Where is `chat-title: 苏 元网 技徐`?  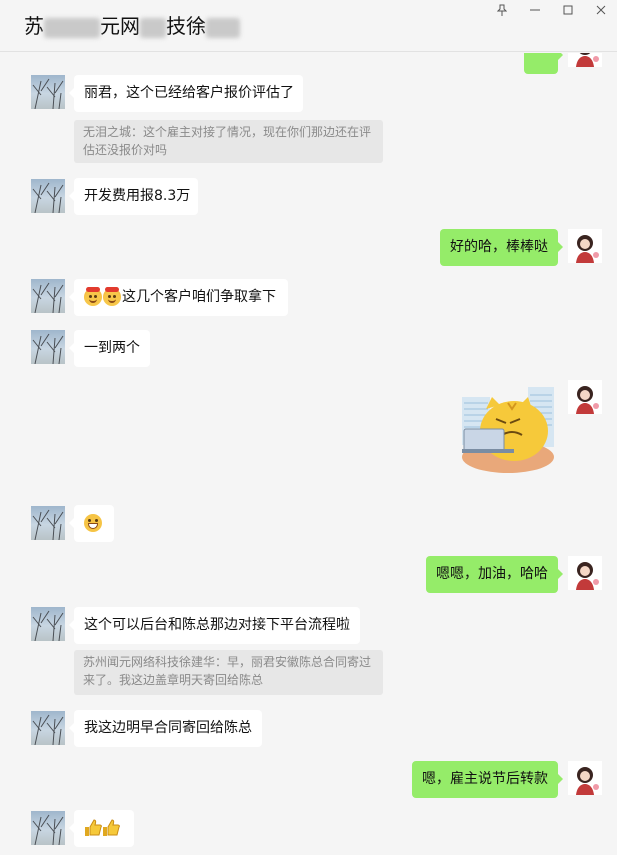
chat-title: 苏 元网 技徐 is located at coordinates (132, 24).